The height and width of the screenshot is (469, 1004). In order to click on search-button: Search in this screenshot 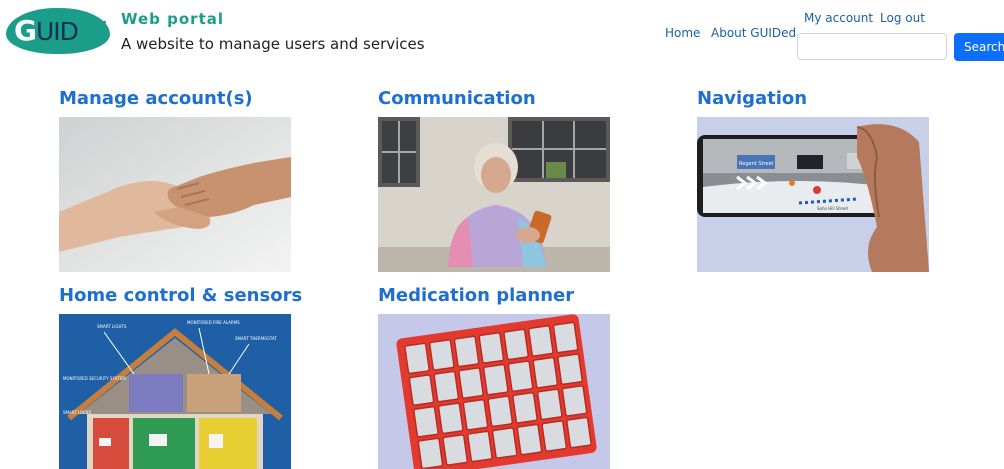, I will do `click(979, 47)`.